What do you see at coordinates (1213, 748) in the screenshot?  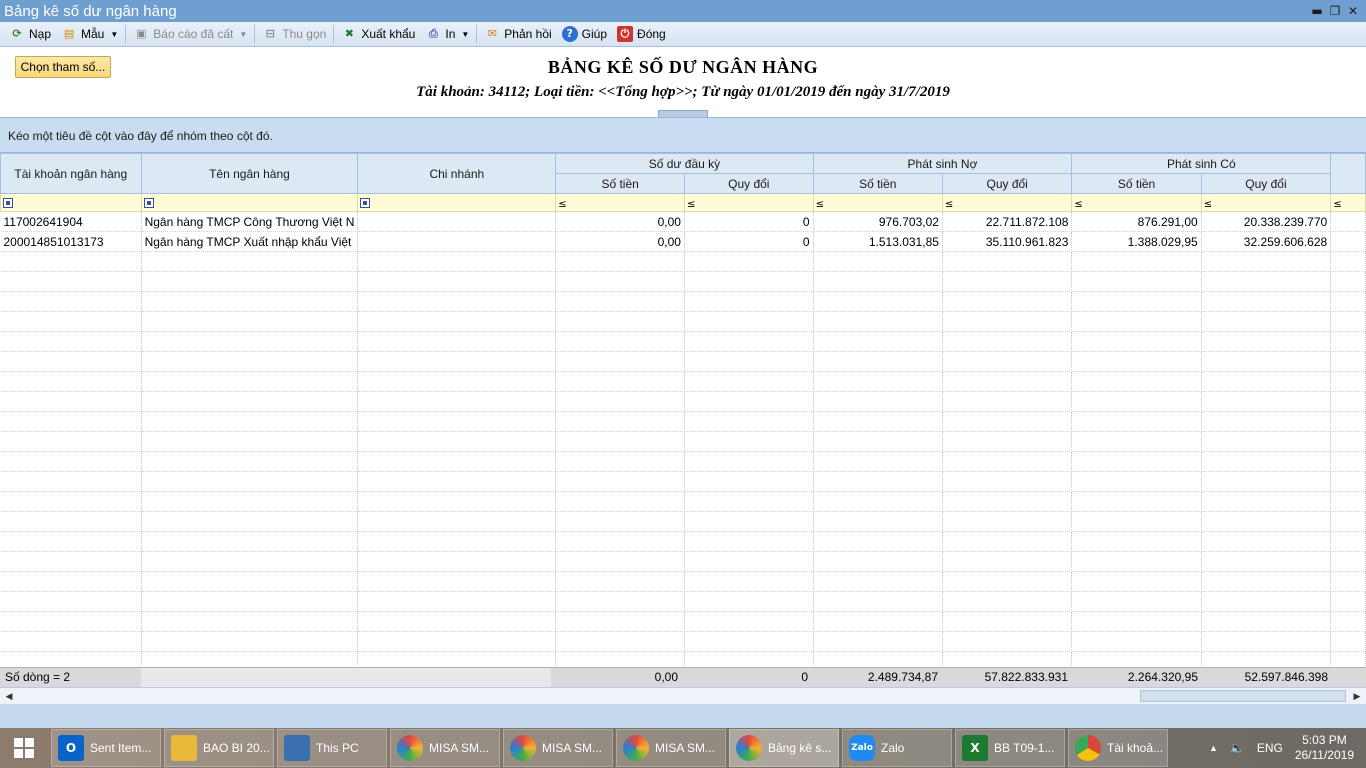 I see `tray-chevron-up-icon: ▲` at bounding box center [1213, 748].